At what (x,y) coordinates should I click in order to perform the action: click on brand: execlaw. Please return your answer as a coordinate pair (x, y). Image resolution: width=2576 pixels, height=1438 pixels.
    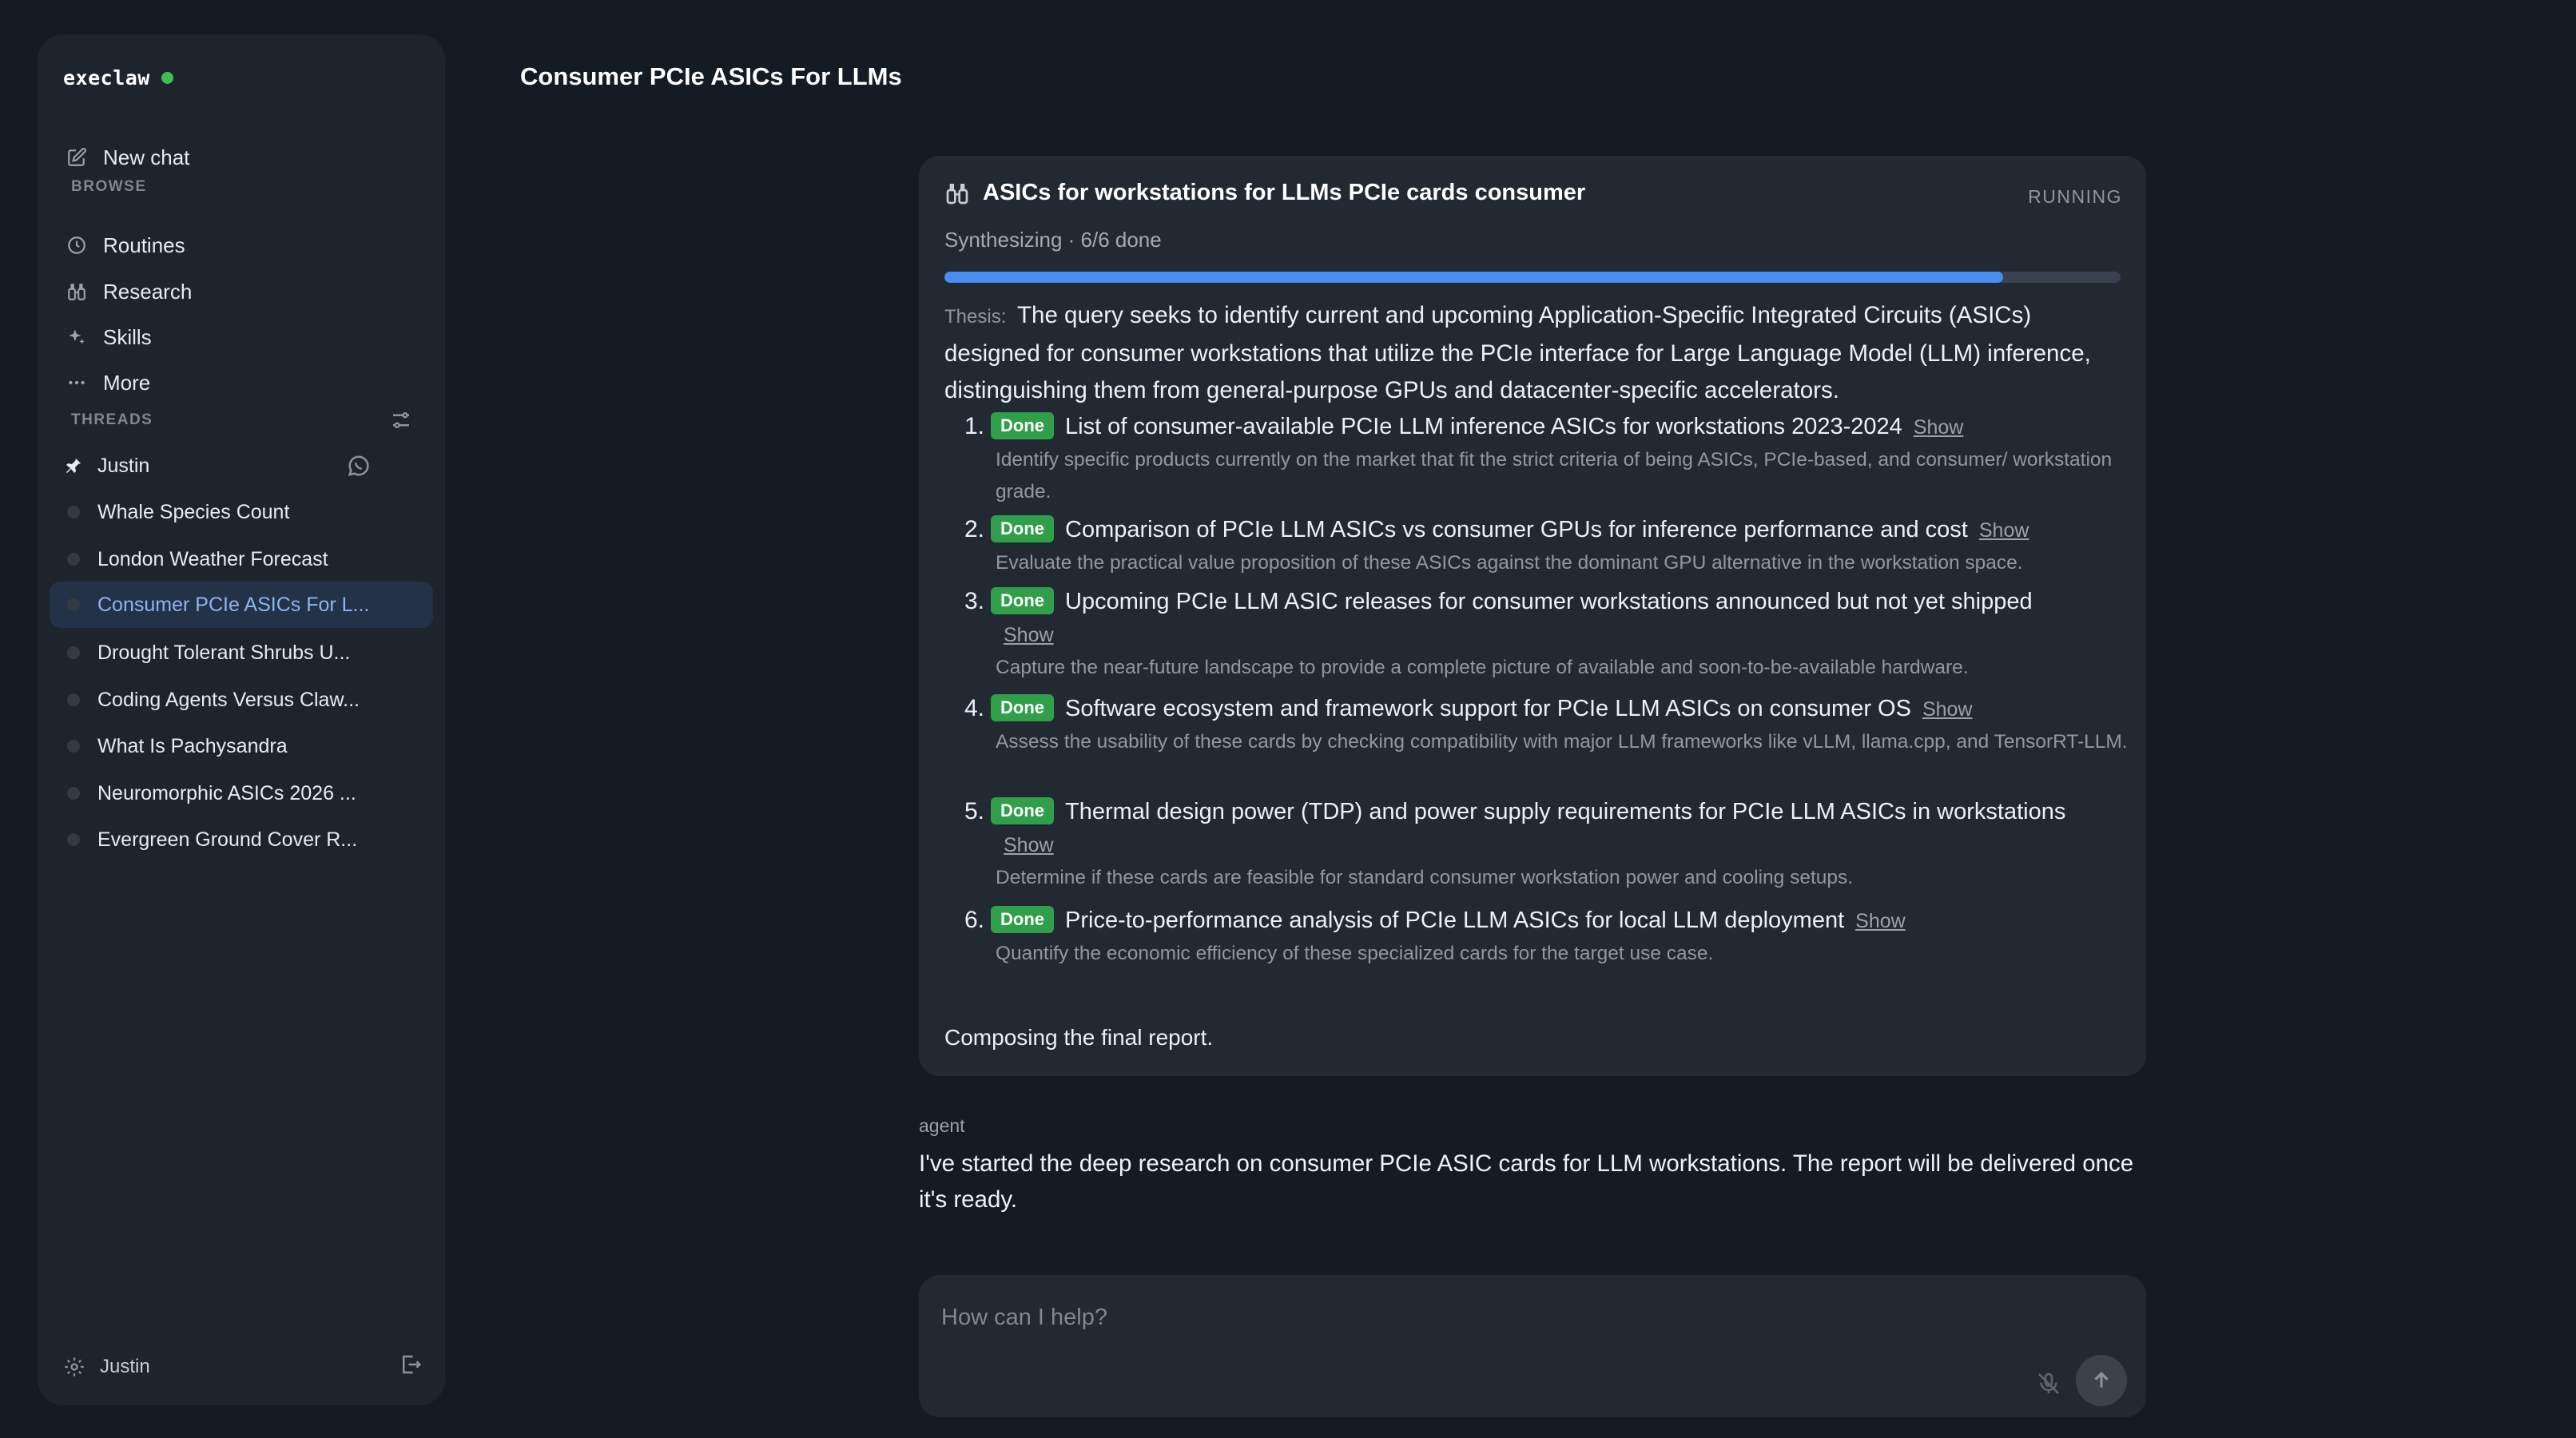
    Looking at the image, I should click on (118, 77).